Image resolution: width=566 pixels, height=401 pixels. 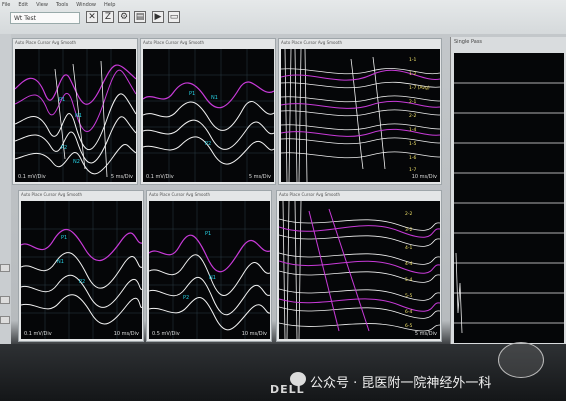 What do you see at coordinates (412, 170) in the screenshot?
I see `channel-label: 1-7` at bounding box center [412, 170].